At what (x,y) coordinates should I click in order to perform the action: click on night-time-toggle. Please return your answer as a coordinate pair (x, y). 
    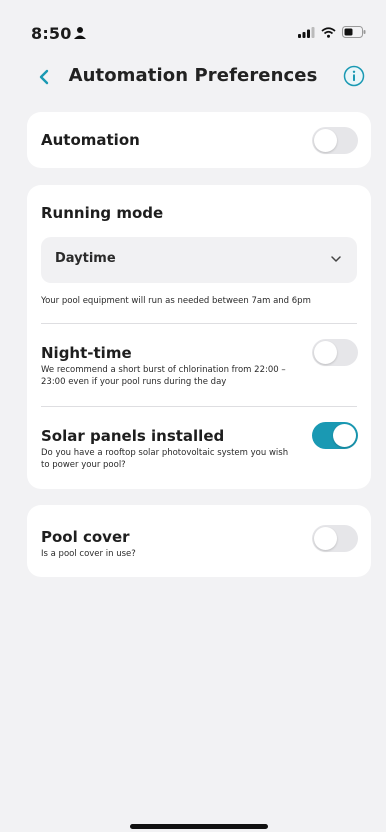
    Looking at the image, I should click on (335, 352).